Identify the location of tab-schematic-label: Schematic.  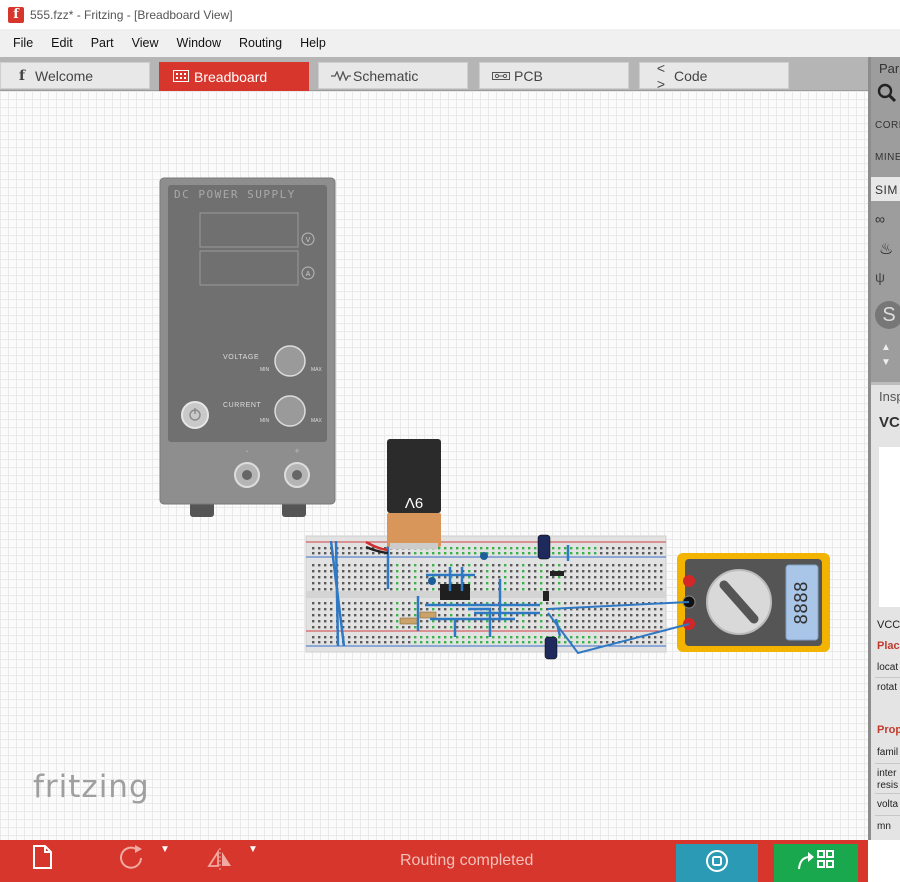
(386, 75).